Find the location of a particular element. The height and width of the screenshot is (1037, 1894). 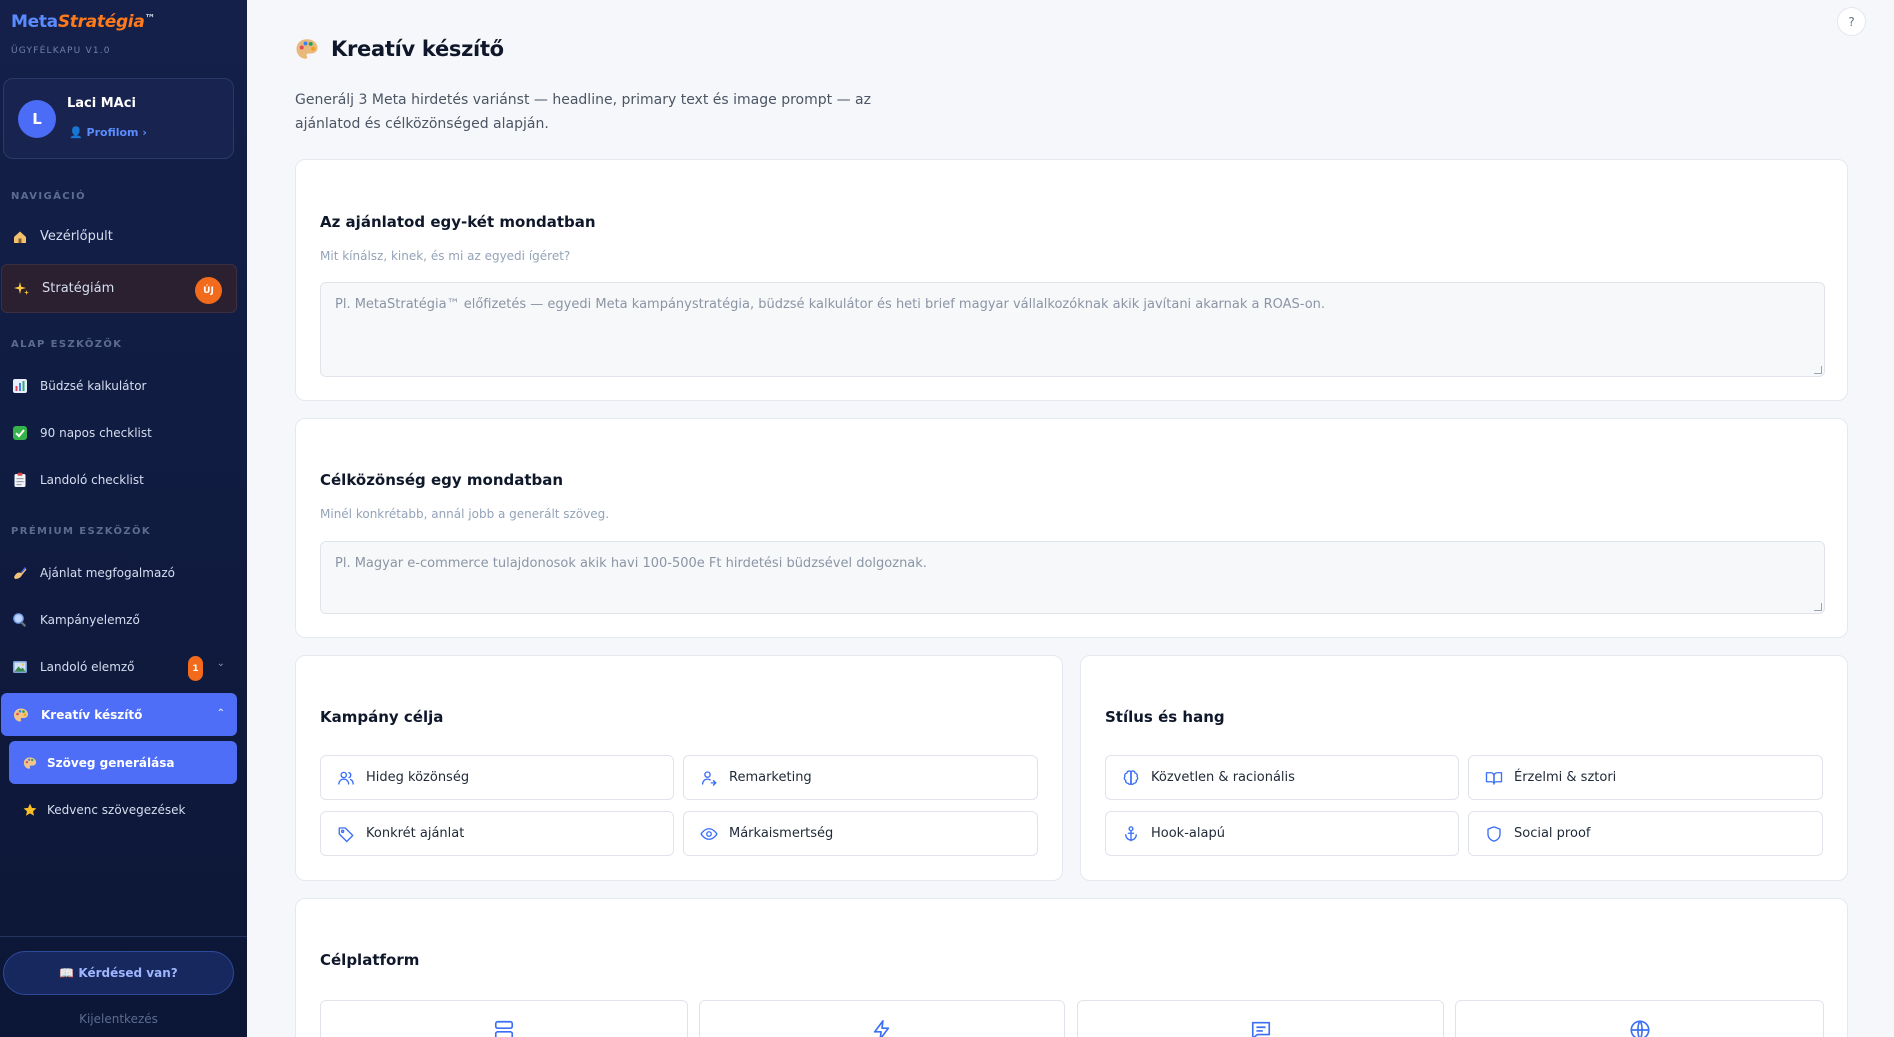

sidebar-item-checklist90: 90 napos checklist is located at coordinates (118, 432).